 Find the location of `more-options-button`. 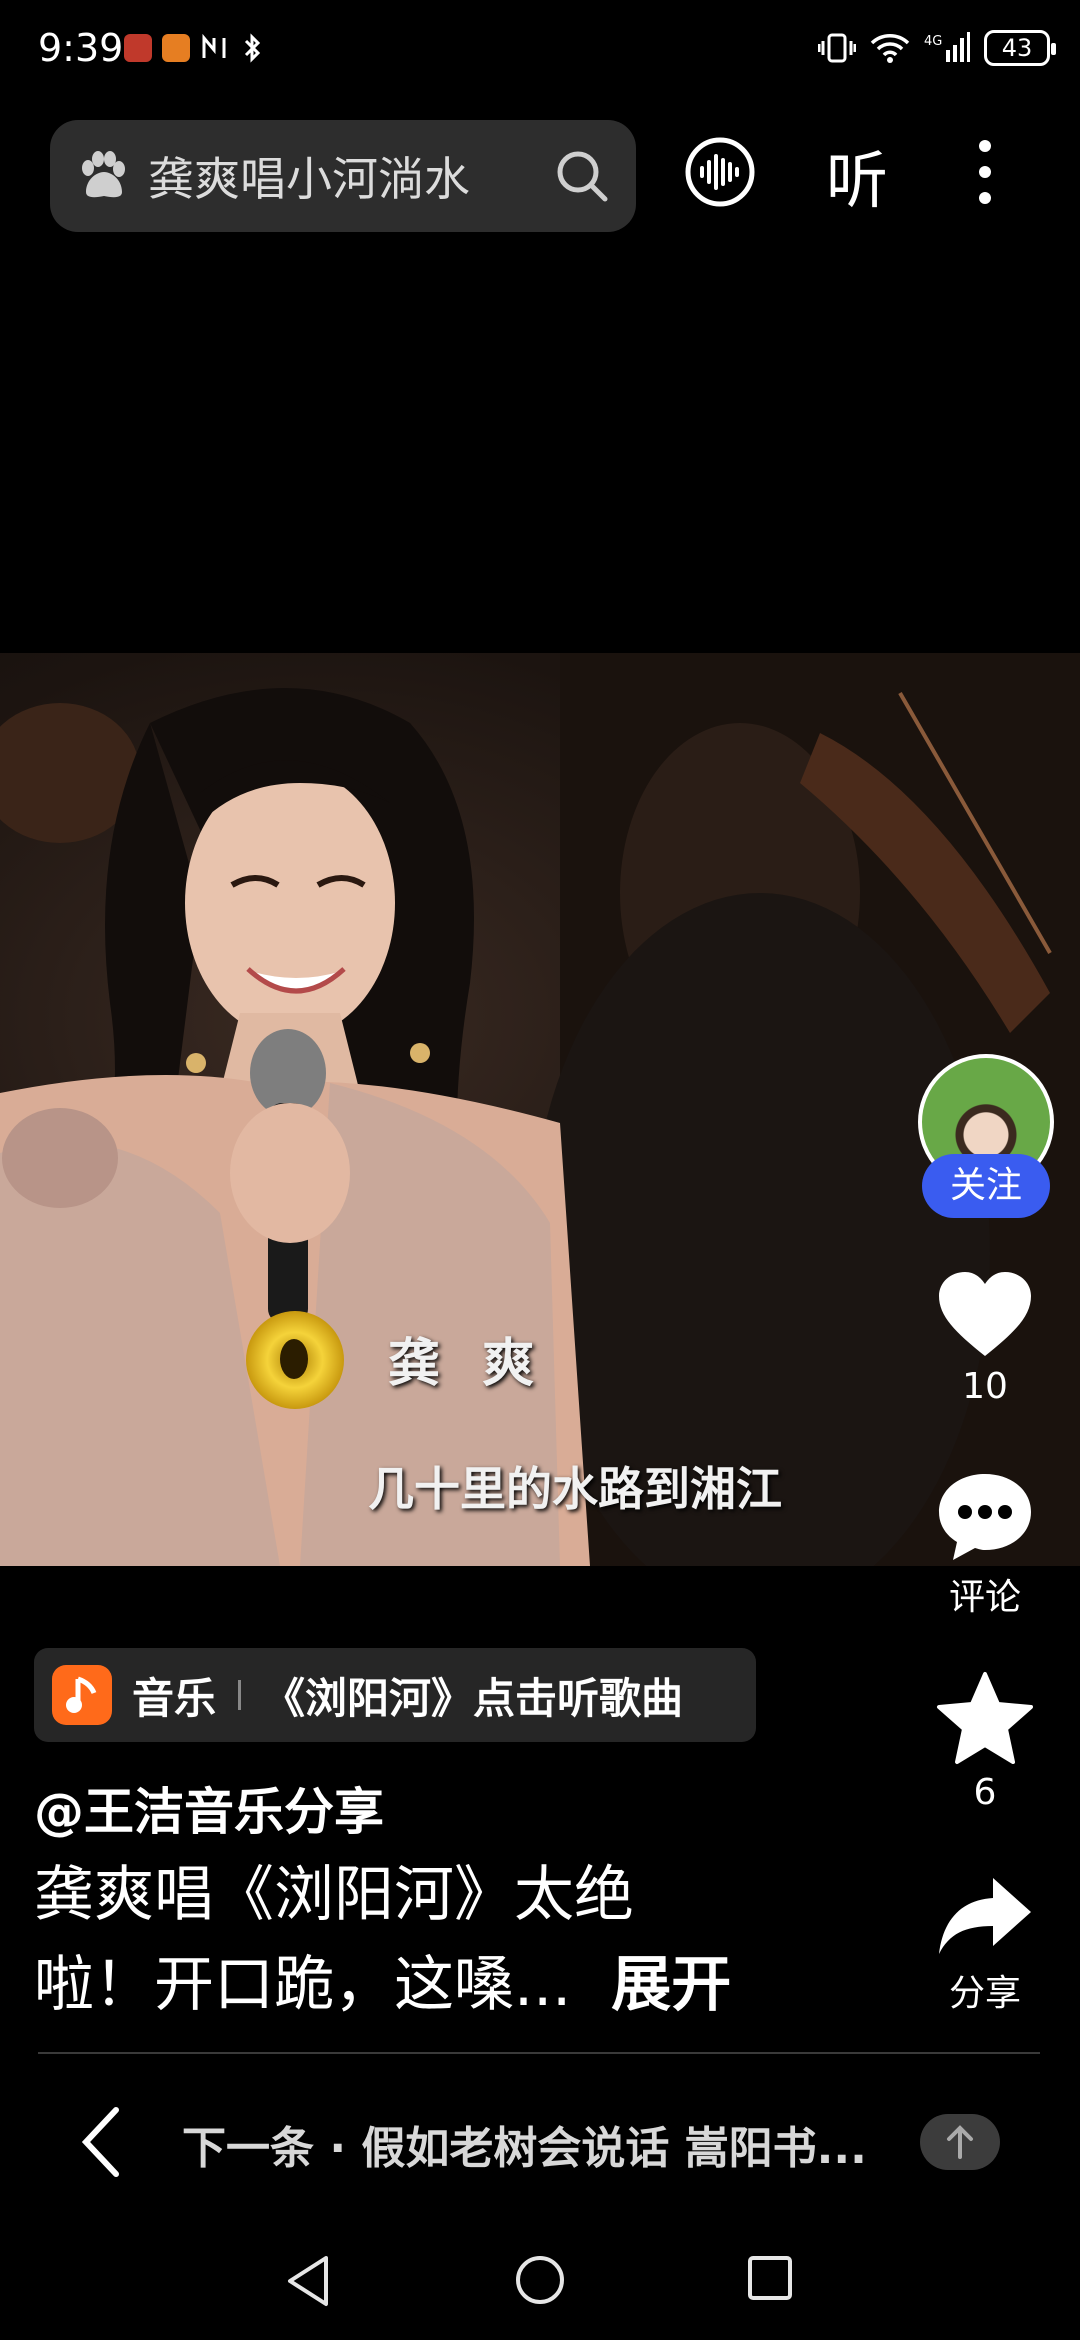

more-options-button is located at coordinates (985, 172).